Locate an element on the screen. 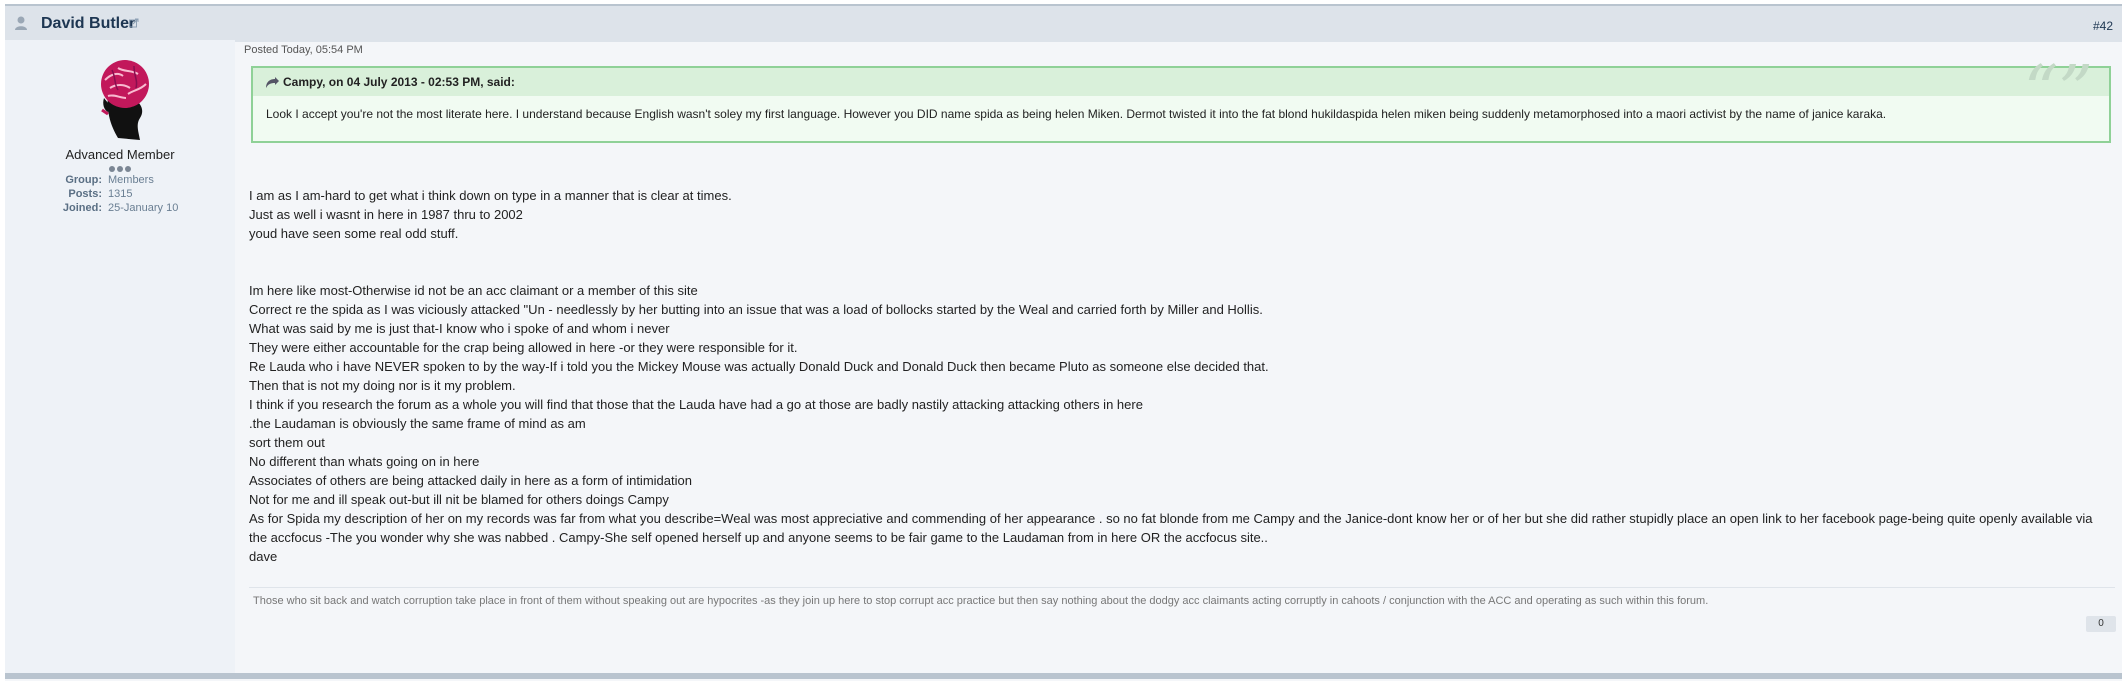 The width and height of the screenshot is (2122, 687). joined-label: Joined: is located at coordinates (82, 208).